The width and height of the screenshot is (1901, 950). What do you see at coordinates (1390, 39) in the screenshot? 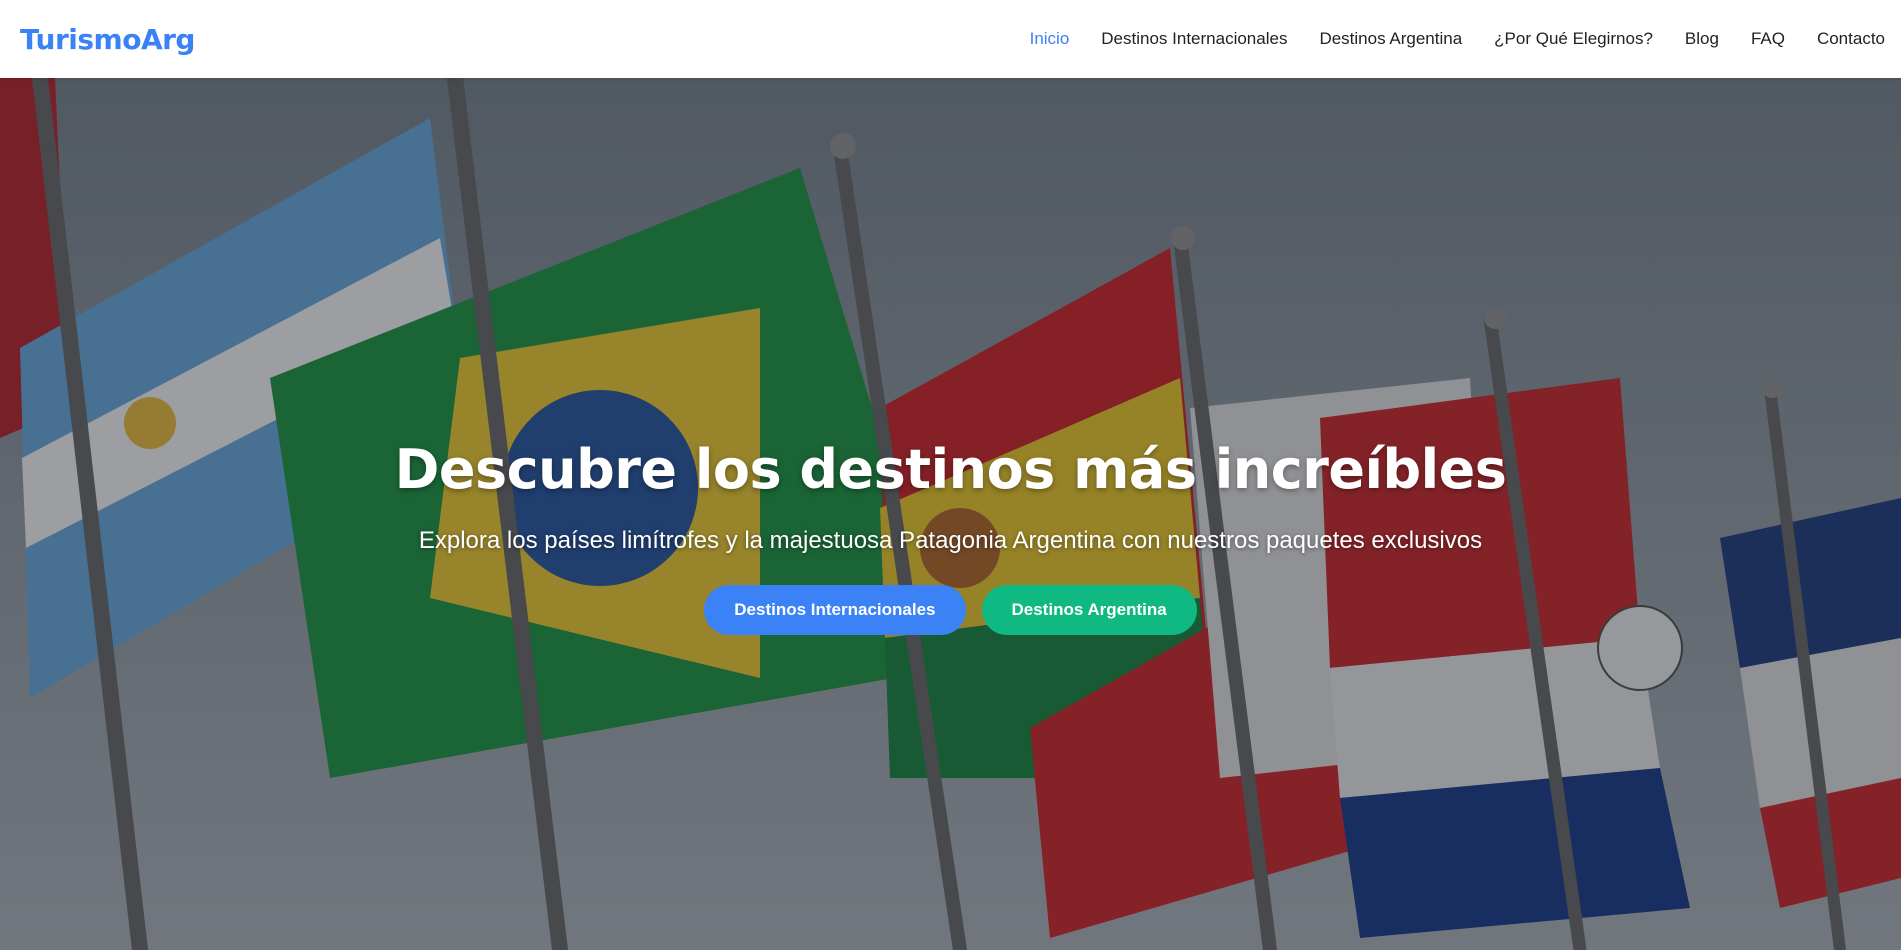
I see `nav-item-destinos-argentina: Destinos Argentina` at bounding box center [1390, 39].